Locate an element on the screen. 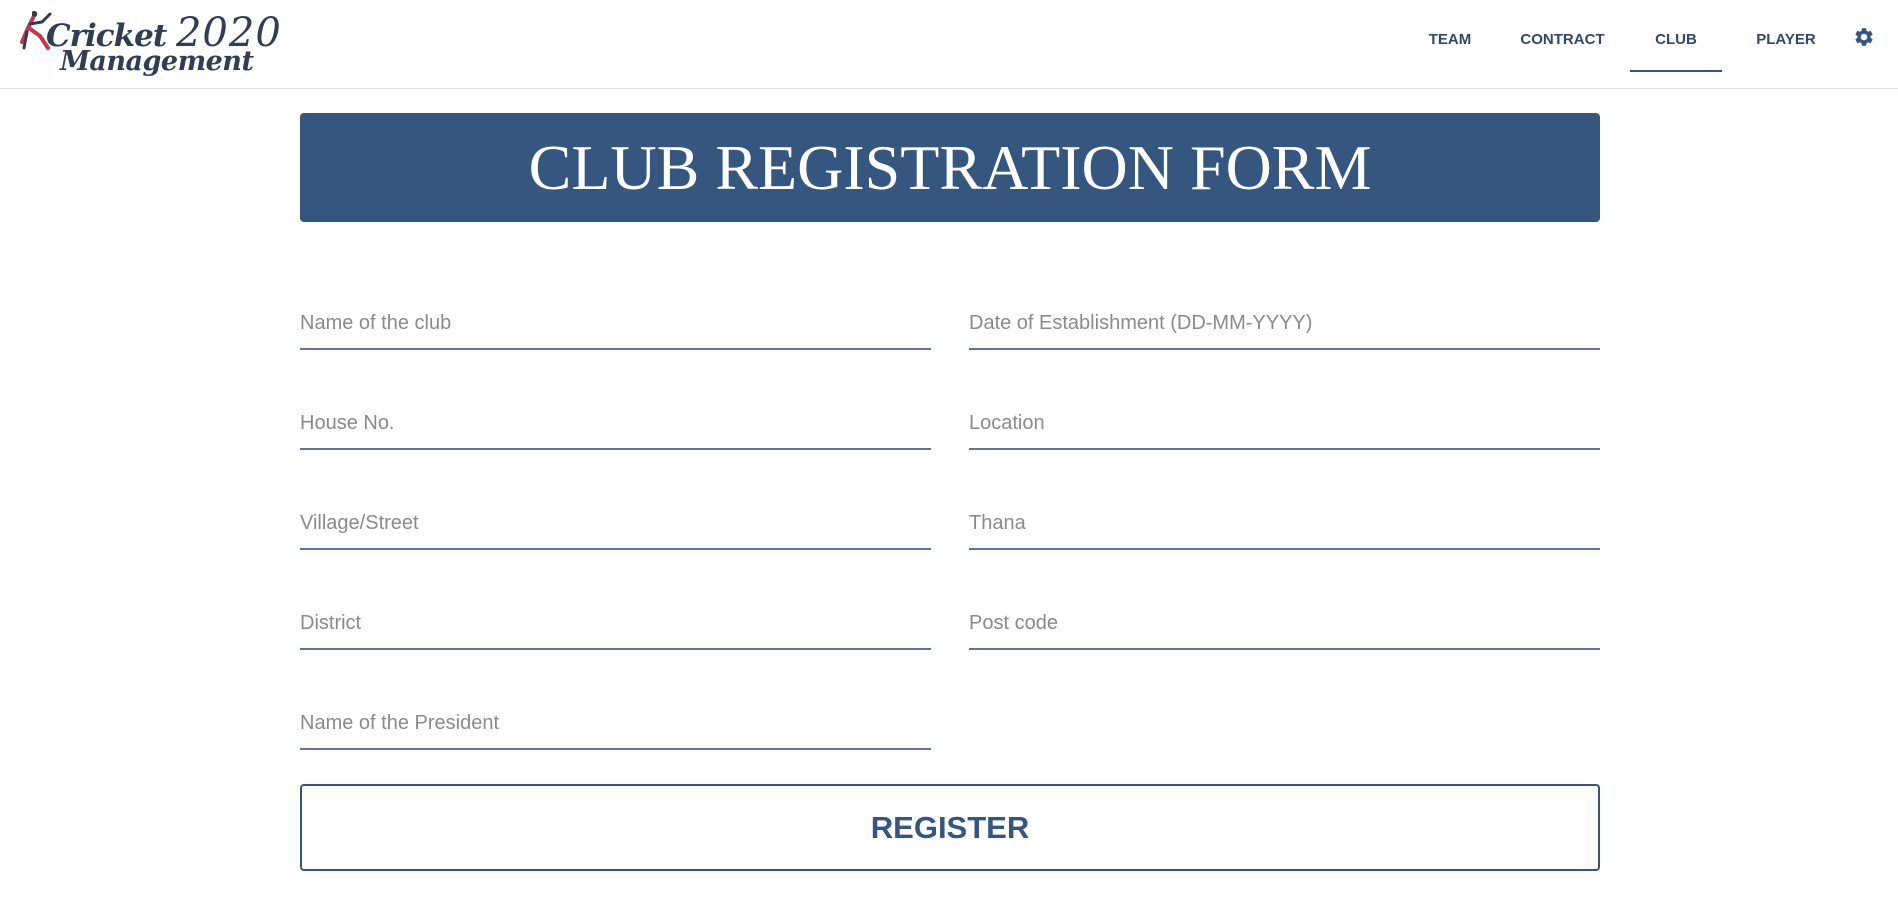 The width and height of the screenshot is (1898, 921). village-street-input is located at coordinates (615, 523).